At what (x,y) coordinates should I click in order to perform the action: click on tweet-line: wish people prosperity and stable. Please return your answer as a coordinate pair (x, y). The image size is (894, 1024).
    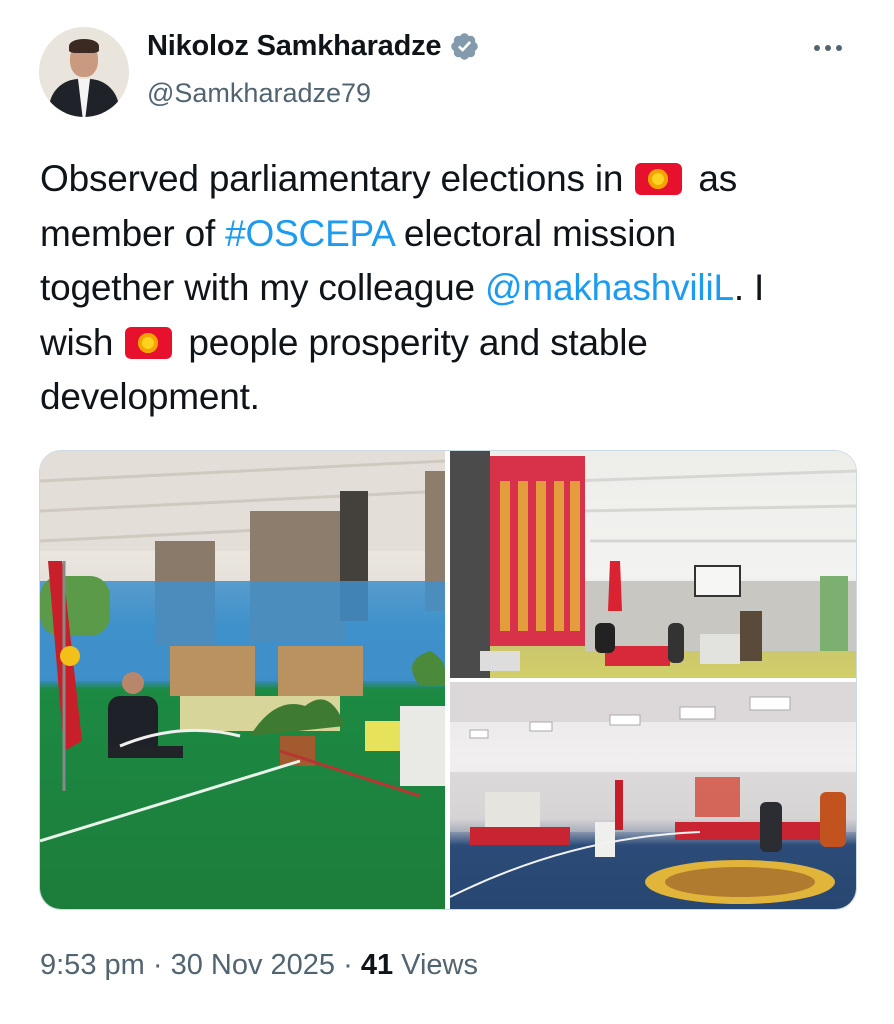
    Looking at the image, I should click on (440, 343).